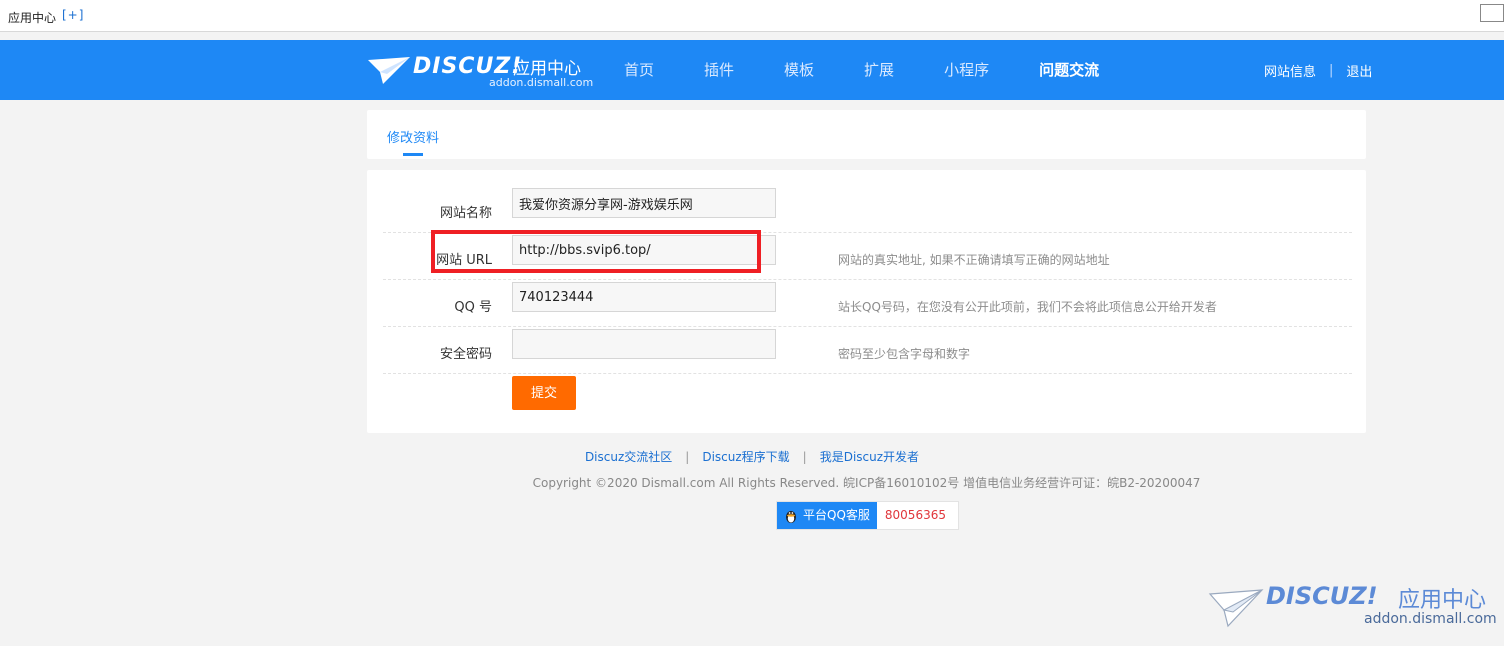 This screenshot has width=1504, height=646. What do you see at coordinates (869, 457) in the screenshot?
I see `footer-link-developer: 我是Discuz开发者` at bounding box center [869, 457].